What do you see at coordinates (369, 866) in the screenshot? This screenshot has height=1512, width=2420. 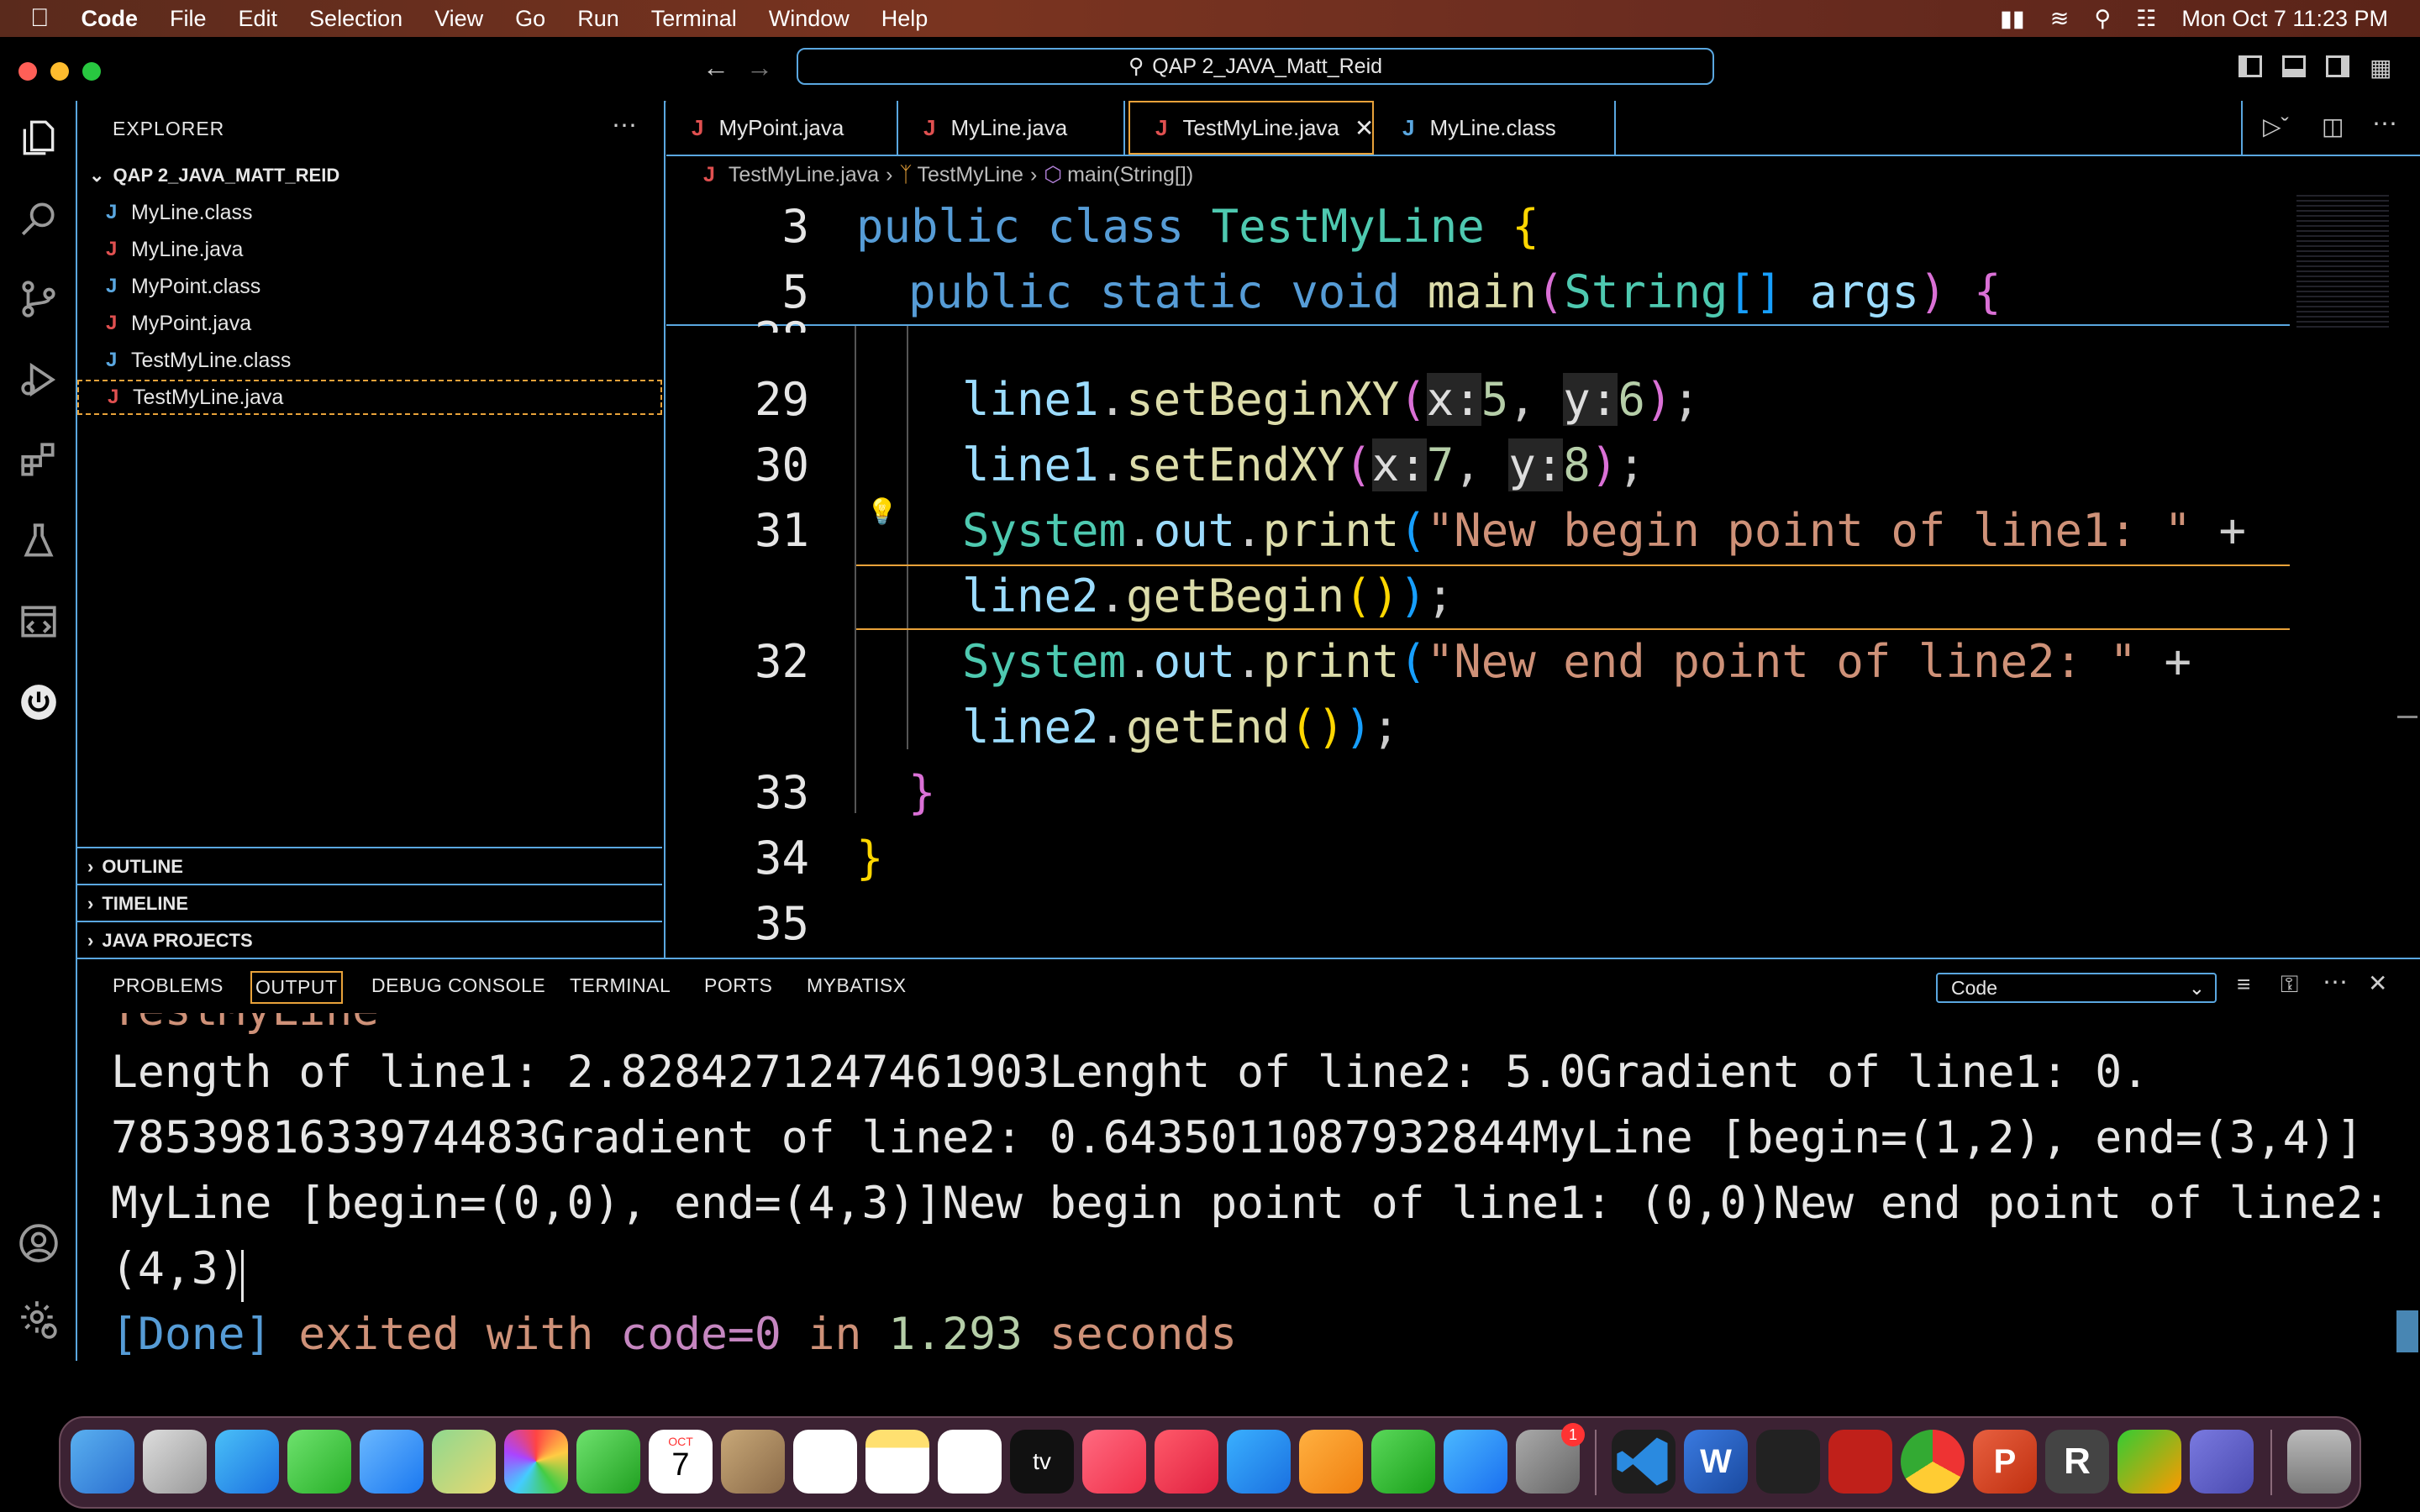 I see `outline-section: › OUTLINE` at bounding box center [369, 866].